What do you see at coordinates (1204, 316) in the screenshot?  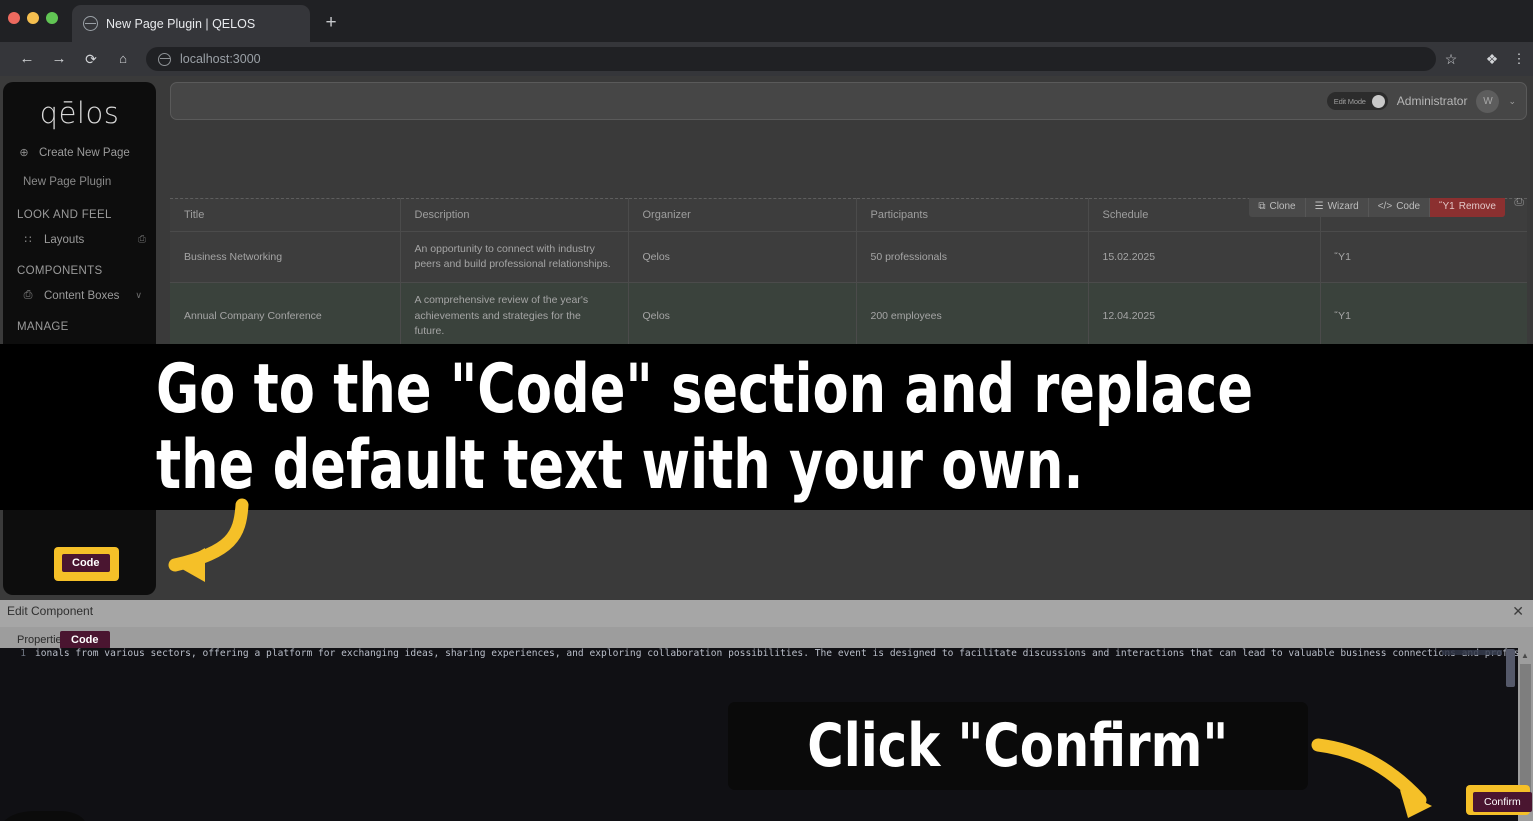 I see `cell-schedule: 12.04.2025` at bounding box center [1204, 316].